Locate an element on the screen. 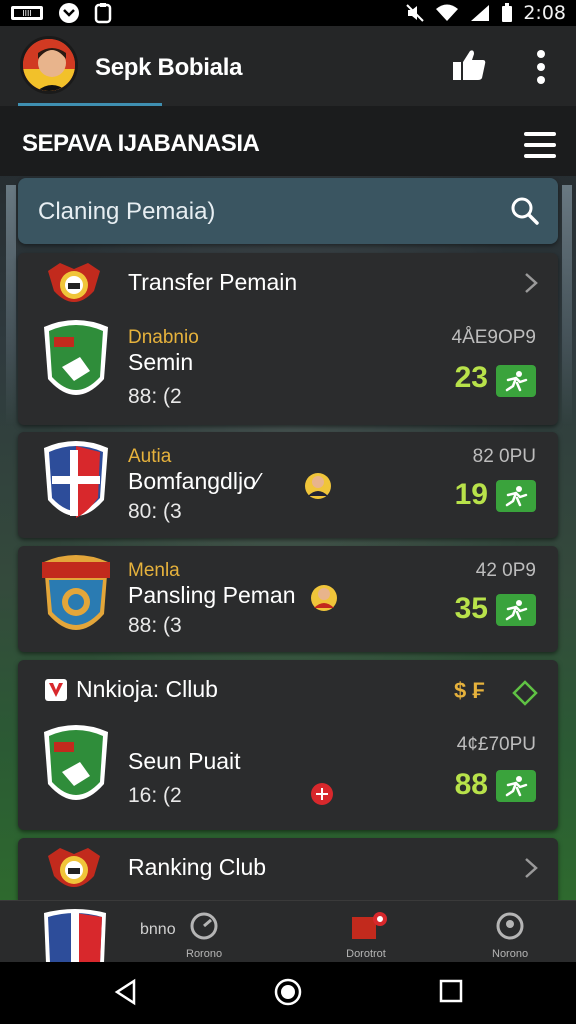  player-category: Menla is located at coordinates (154, 570).